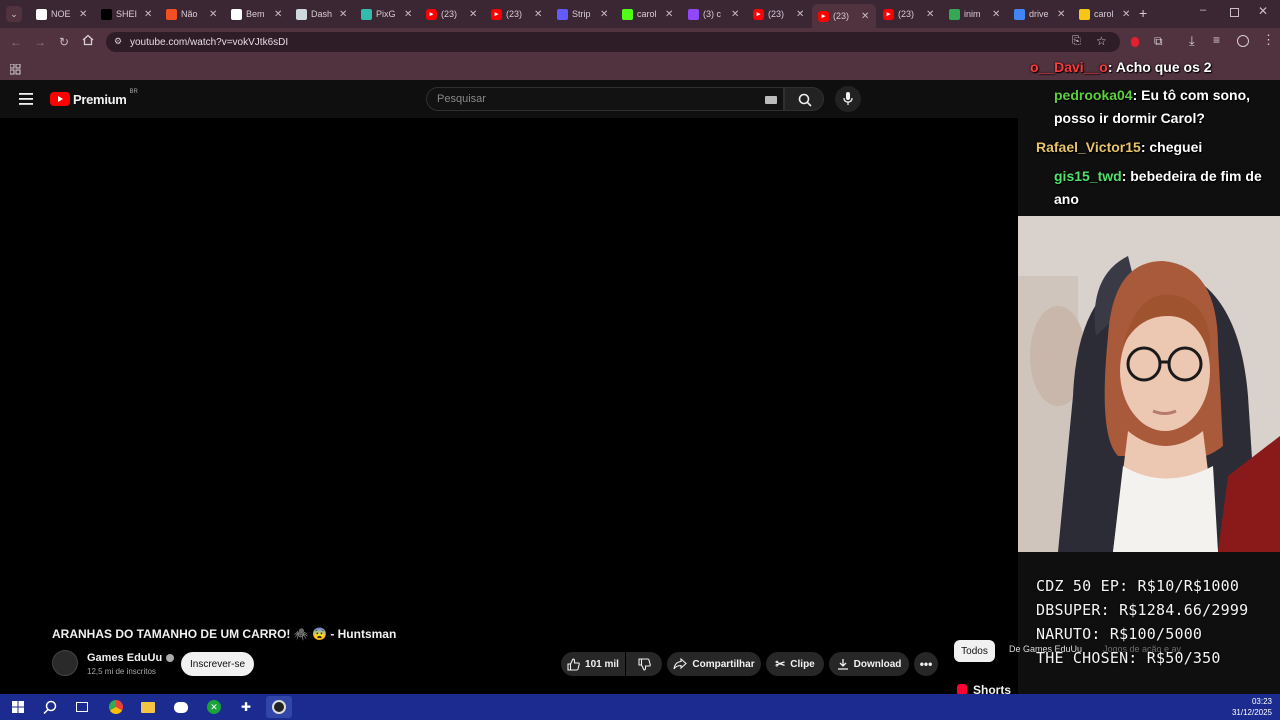 Image resolution: width=1280 pixels, height=720 pixels. What do you see at coordinates (771, 100) in the screenshot?
I see `keyboard-icon` at bounding box center [771, 100].